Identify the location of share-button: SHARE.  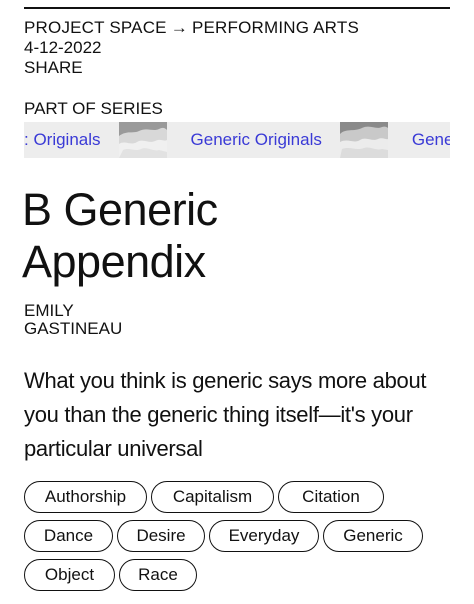
(53, 68).